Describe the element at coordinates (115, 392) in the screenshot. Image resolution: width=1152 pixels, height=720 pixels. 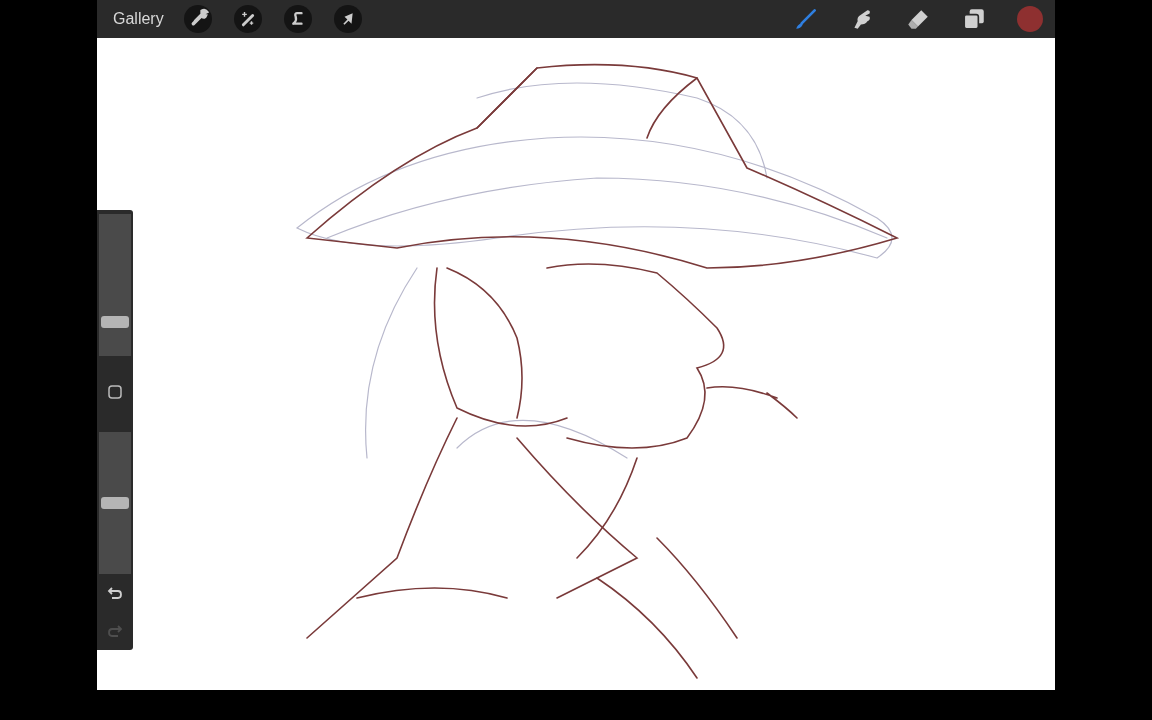
I see `eyedropper-square-button` at that location.